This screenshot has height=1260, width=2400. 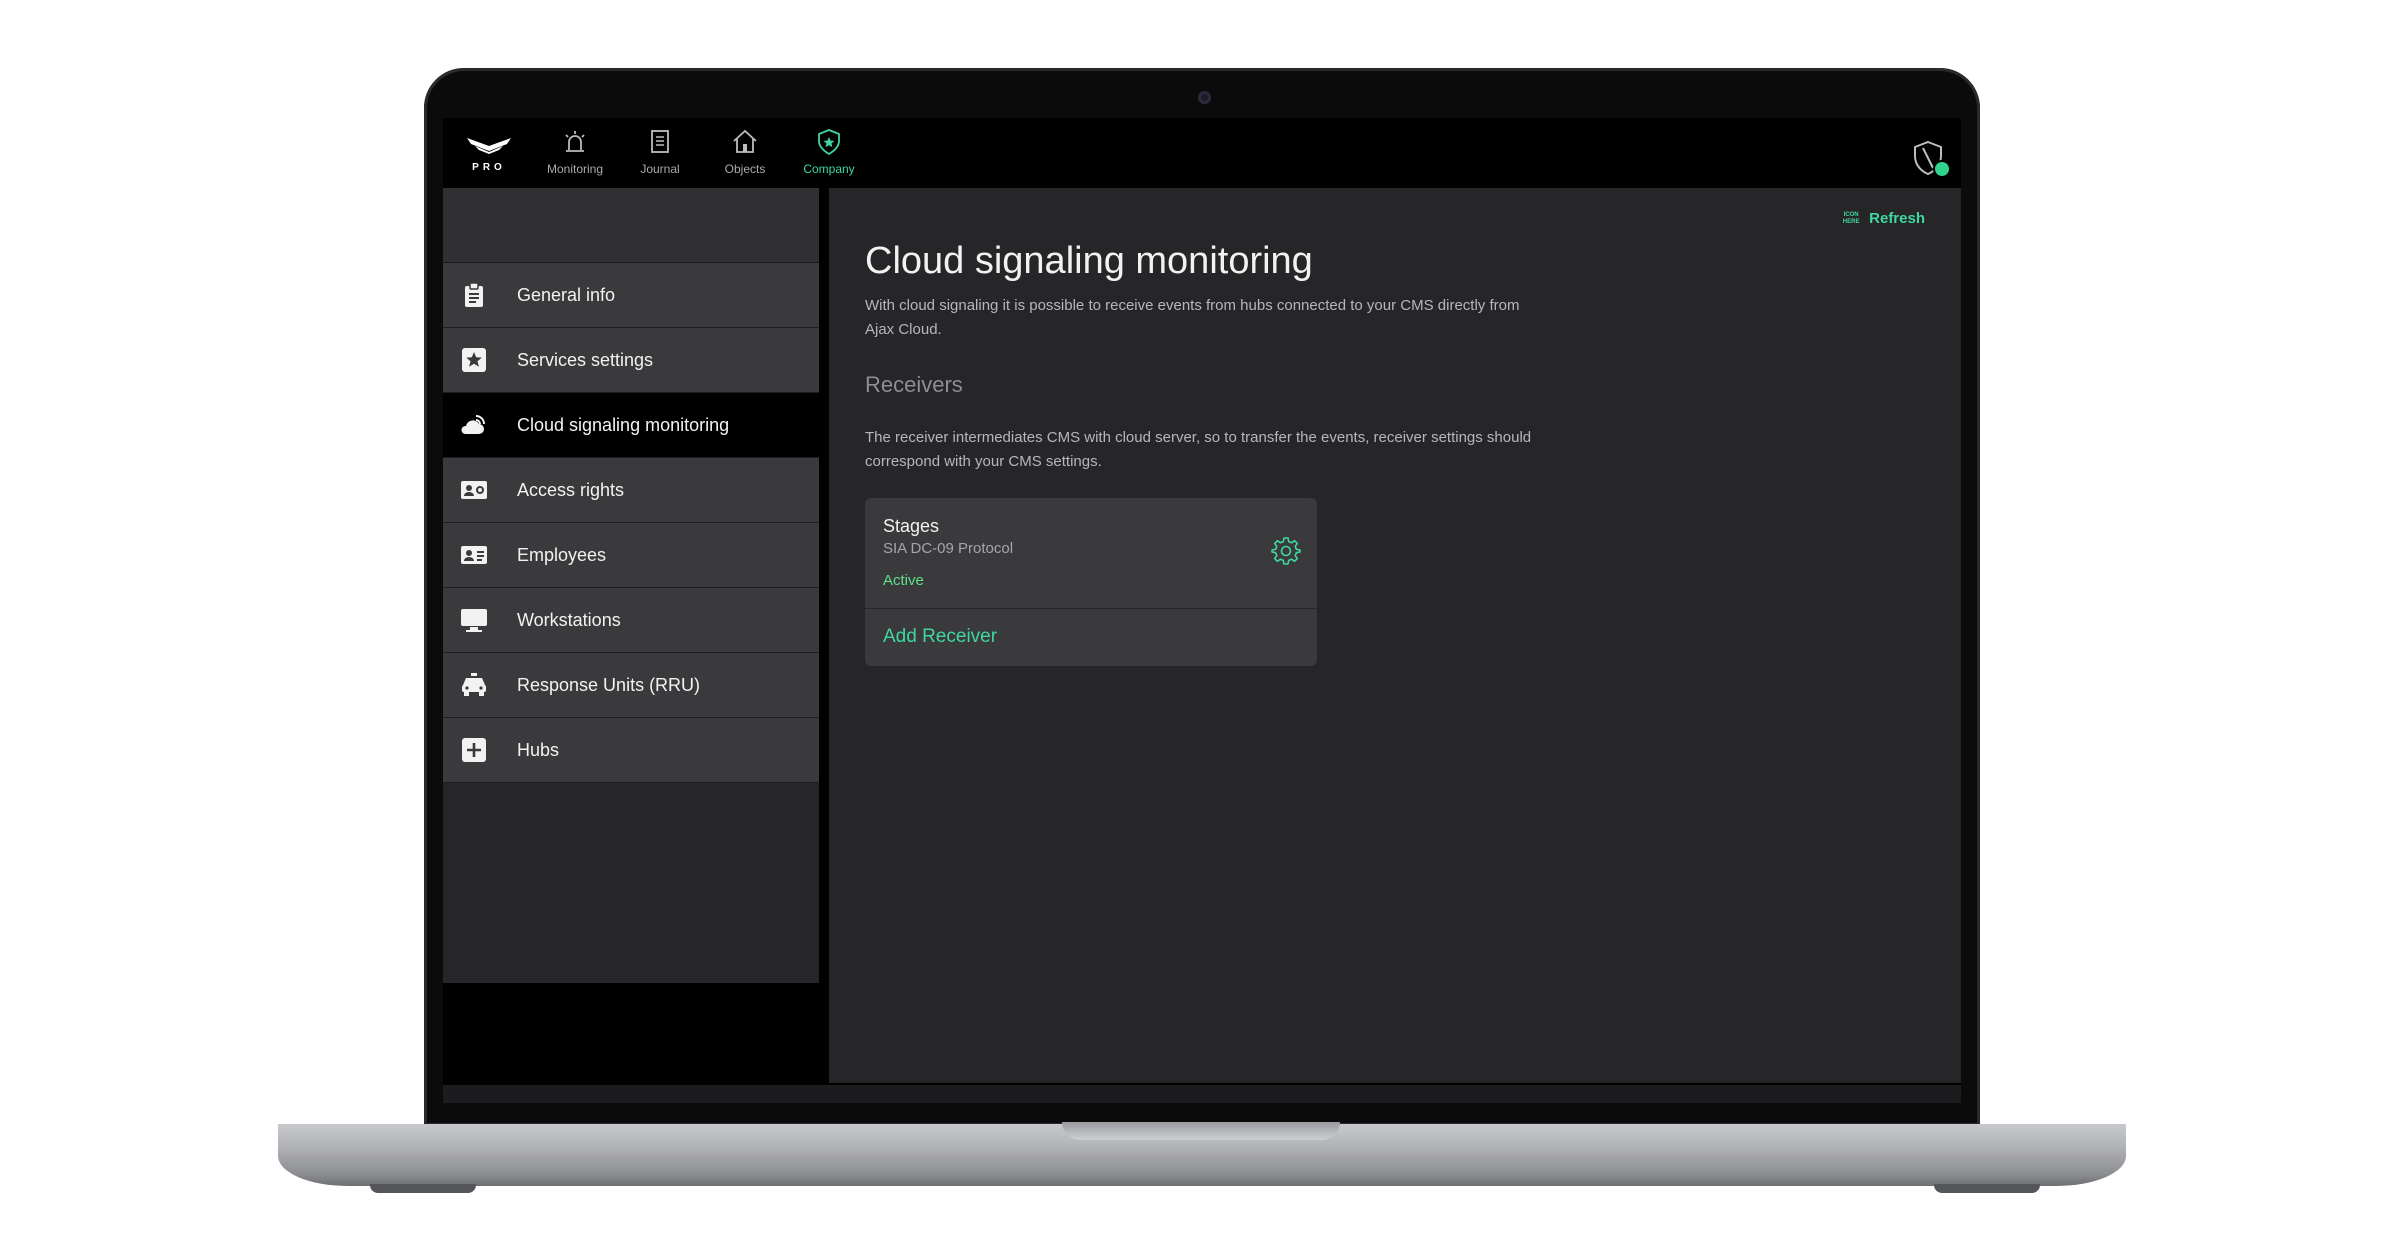 I want to click on nav-monitoring: Monitoring, so click(x=575, y=156).